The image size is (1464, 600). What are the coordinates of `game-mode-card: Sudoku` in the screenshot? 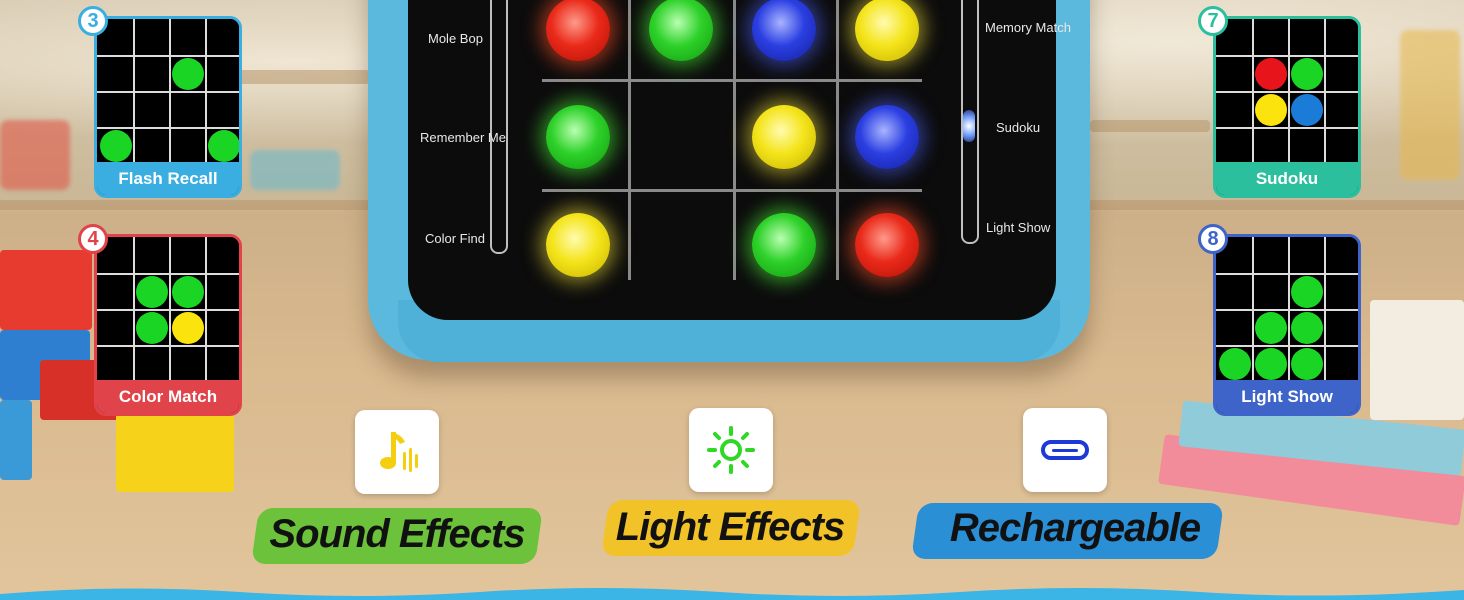 It's located at (1287, 107).